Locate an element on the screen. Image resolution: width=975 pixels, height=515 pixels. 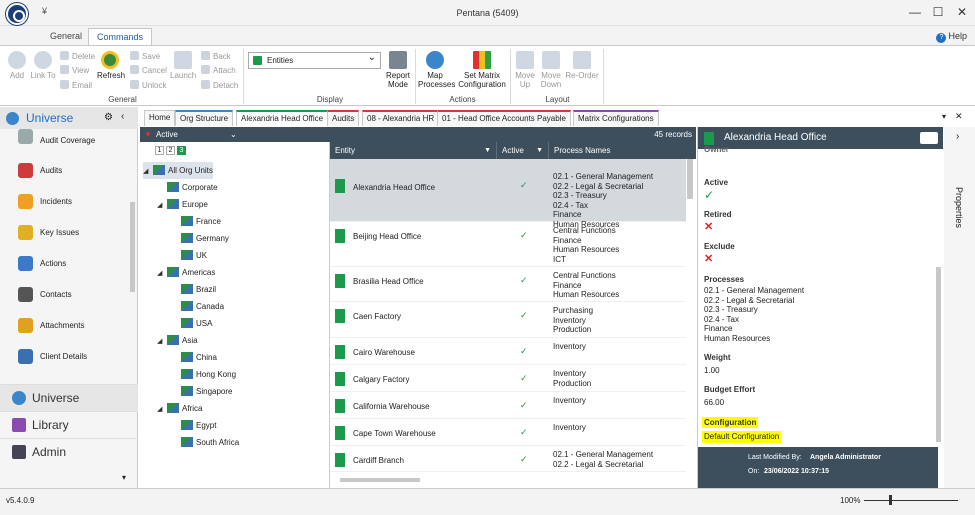
link-to-button: Link To is located at coordinates (43, 64).